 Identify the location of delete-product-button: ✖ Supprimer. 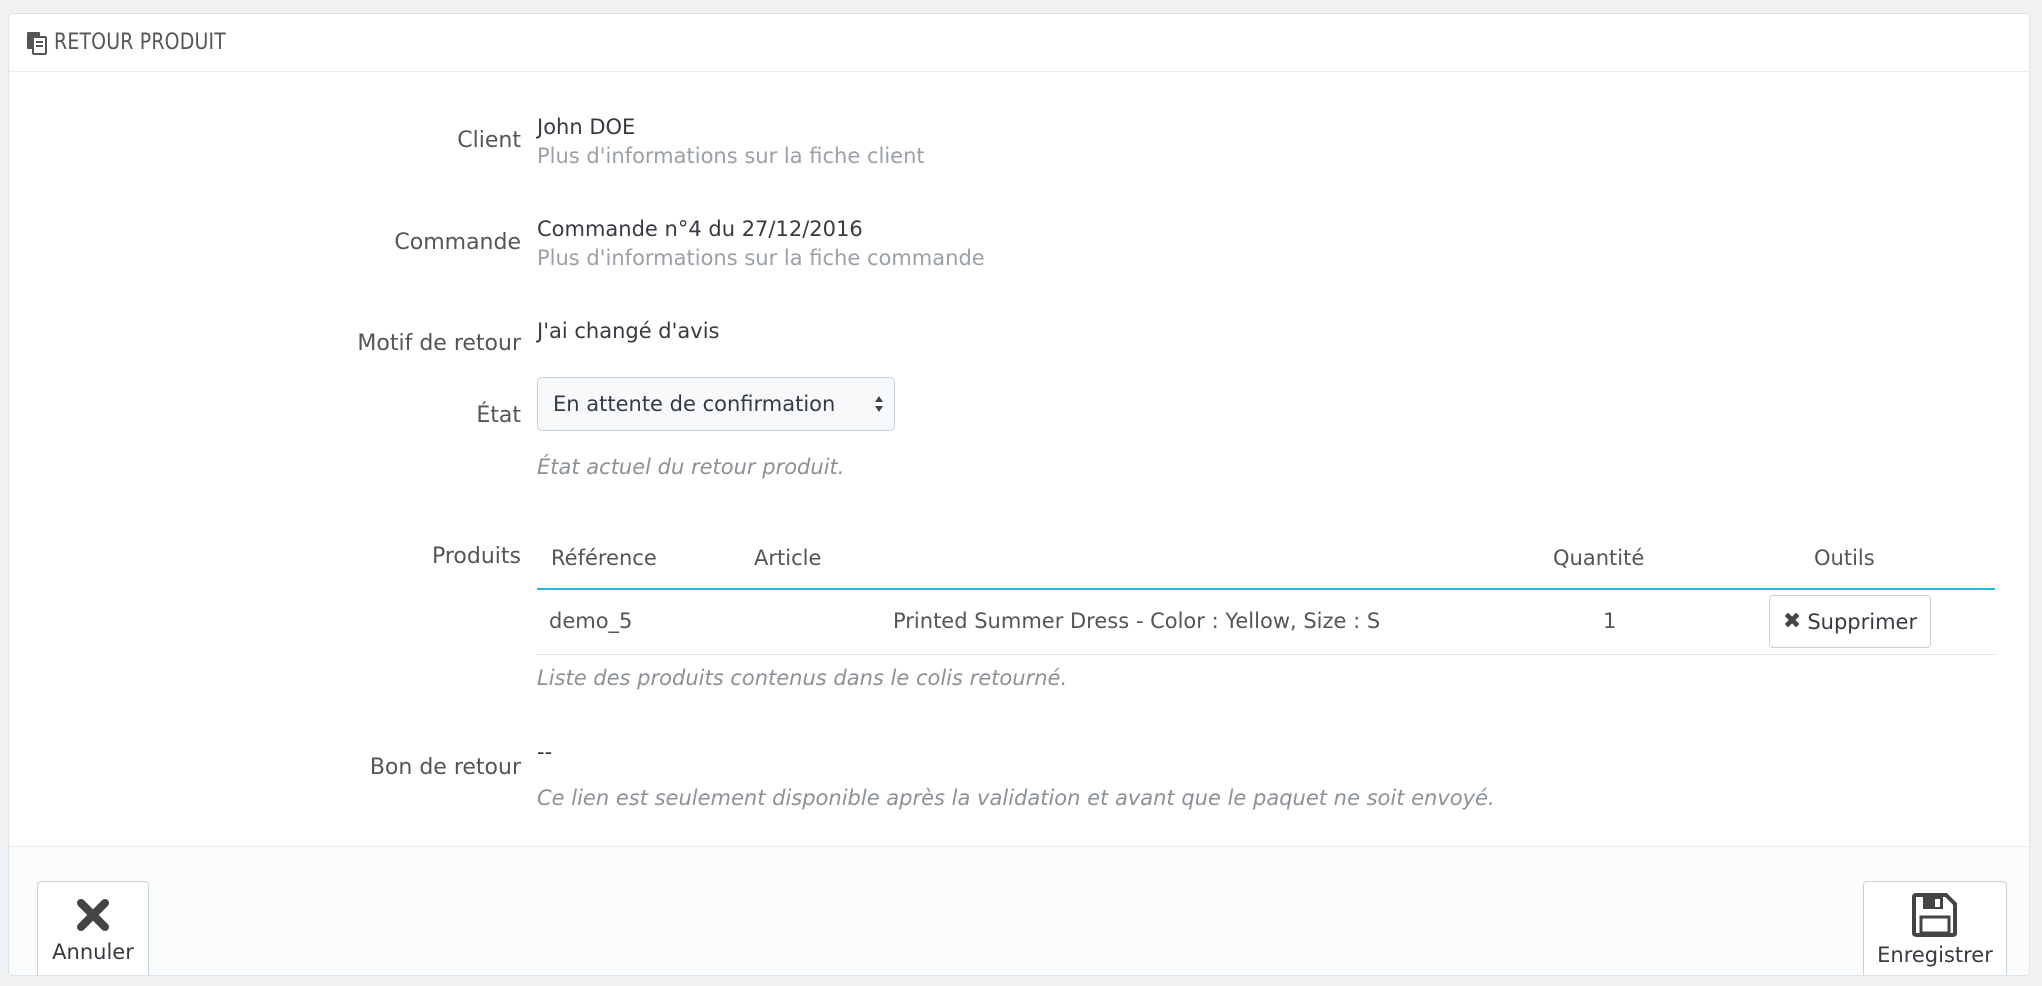
(1850, 621).